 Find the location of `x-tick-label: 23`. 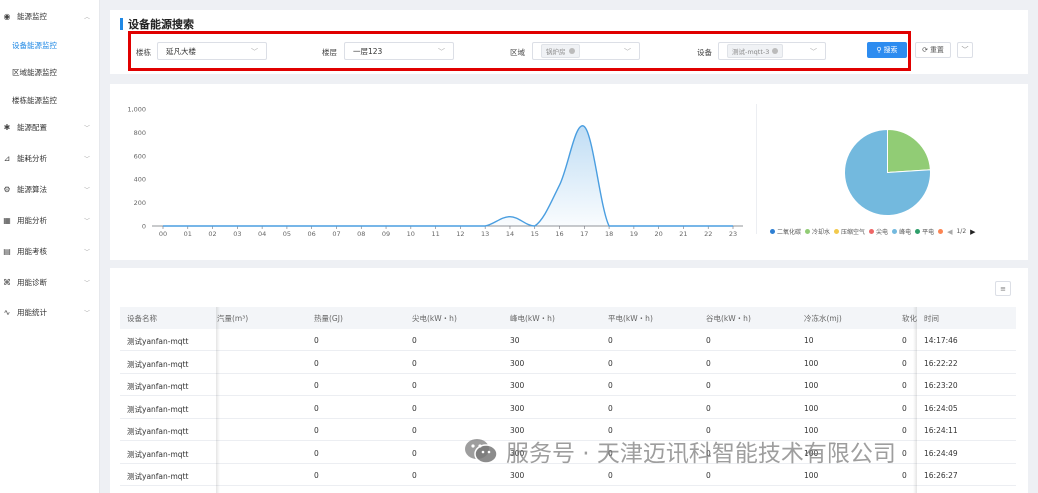

x-tick-label: 23 is located at coordinates (733, 234).